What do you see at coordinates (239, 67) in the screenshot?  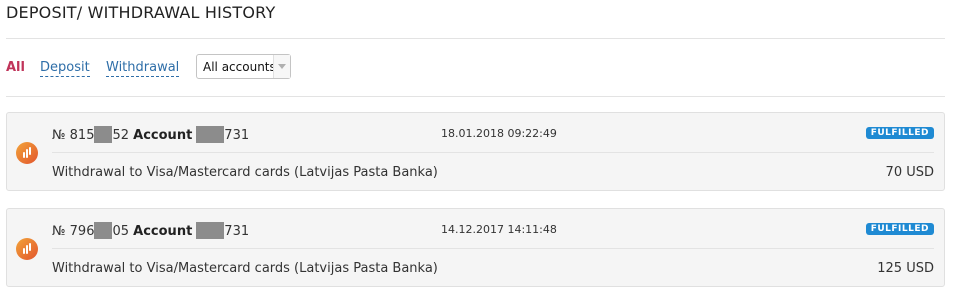 I see `accounts-select-value: All accounts` at bounding box center [239, 67].